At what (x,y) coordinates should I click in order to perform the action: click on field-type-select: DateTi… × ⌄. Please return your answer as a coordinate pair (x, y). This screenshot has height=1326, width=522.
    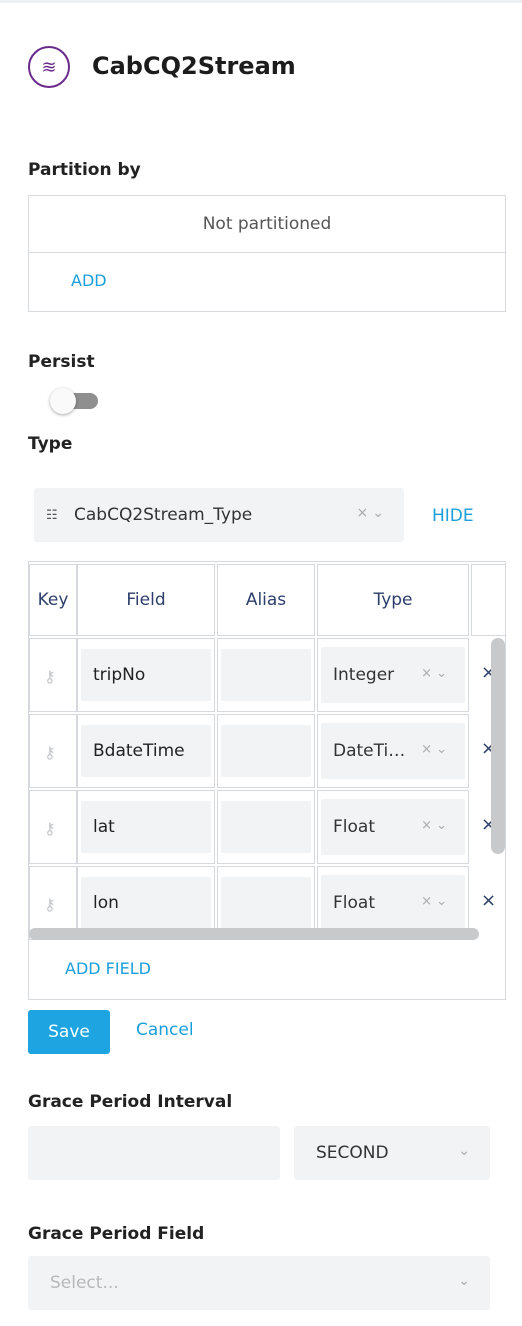
    Looking at the image, I should click on (393, 751).